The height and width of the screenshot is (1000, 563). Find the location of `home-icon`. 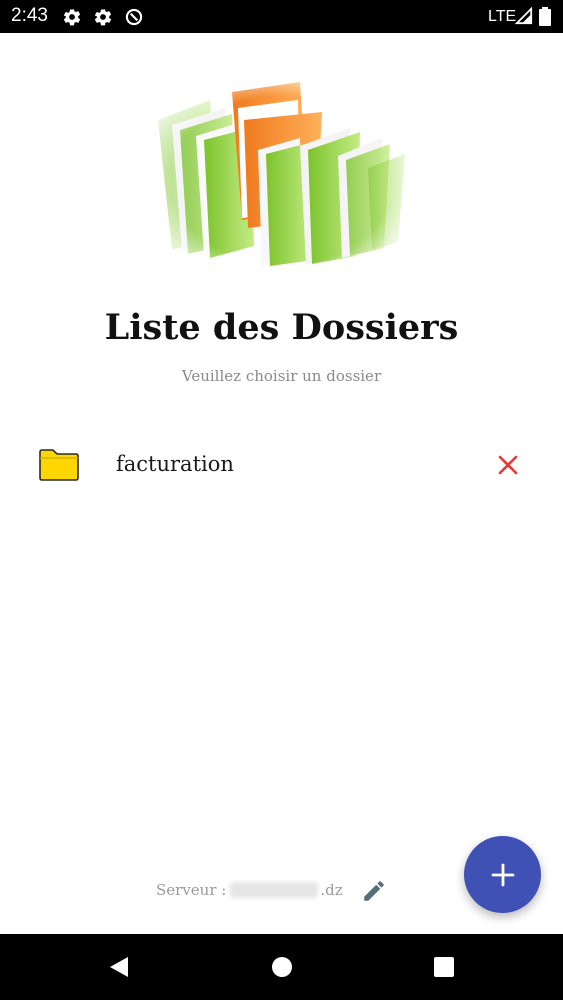

home-icon is located at coordinates (282, 967).